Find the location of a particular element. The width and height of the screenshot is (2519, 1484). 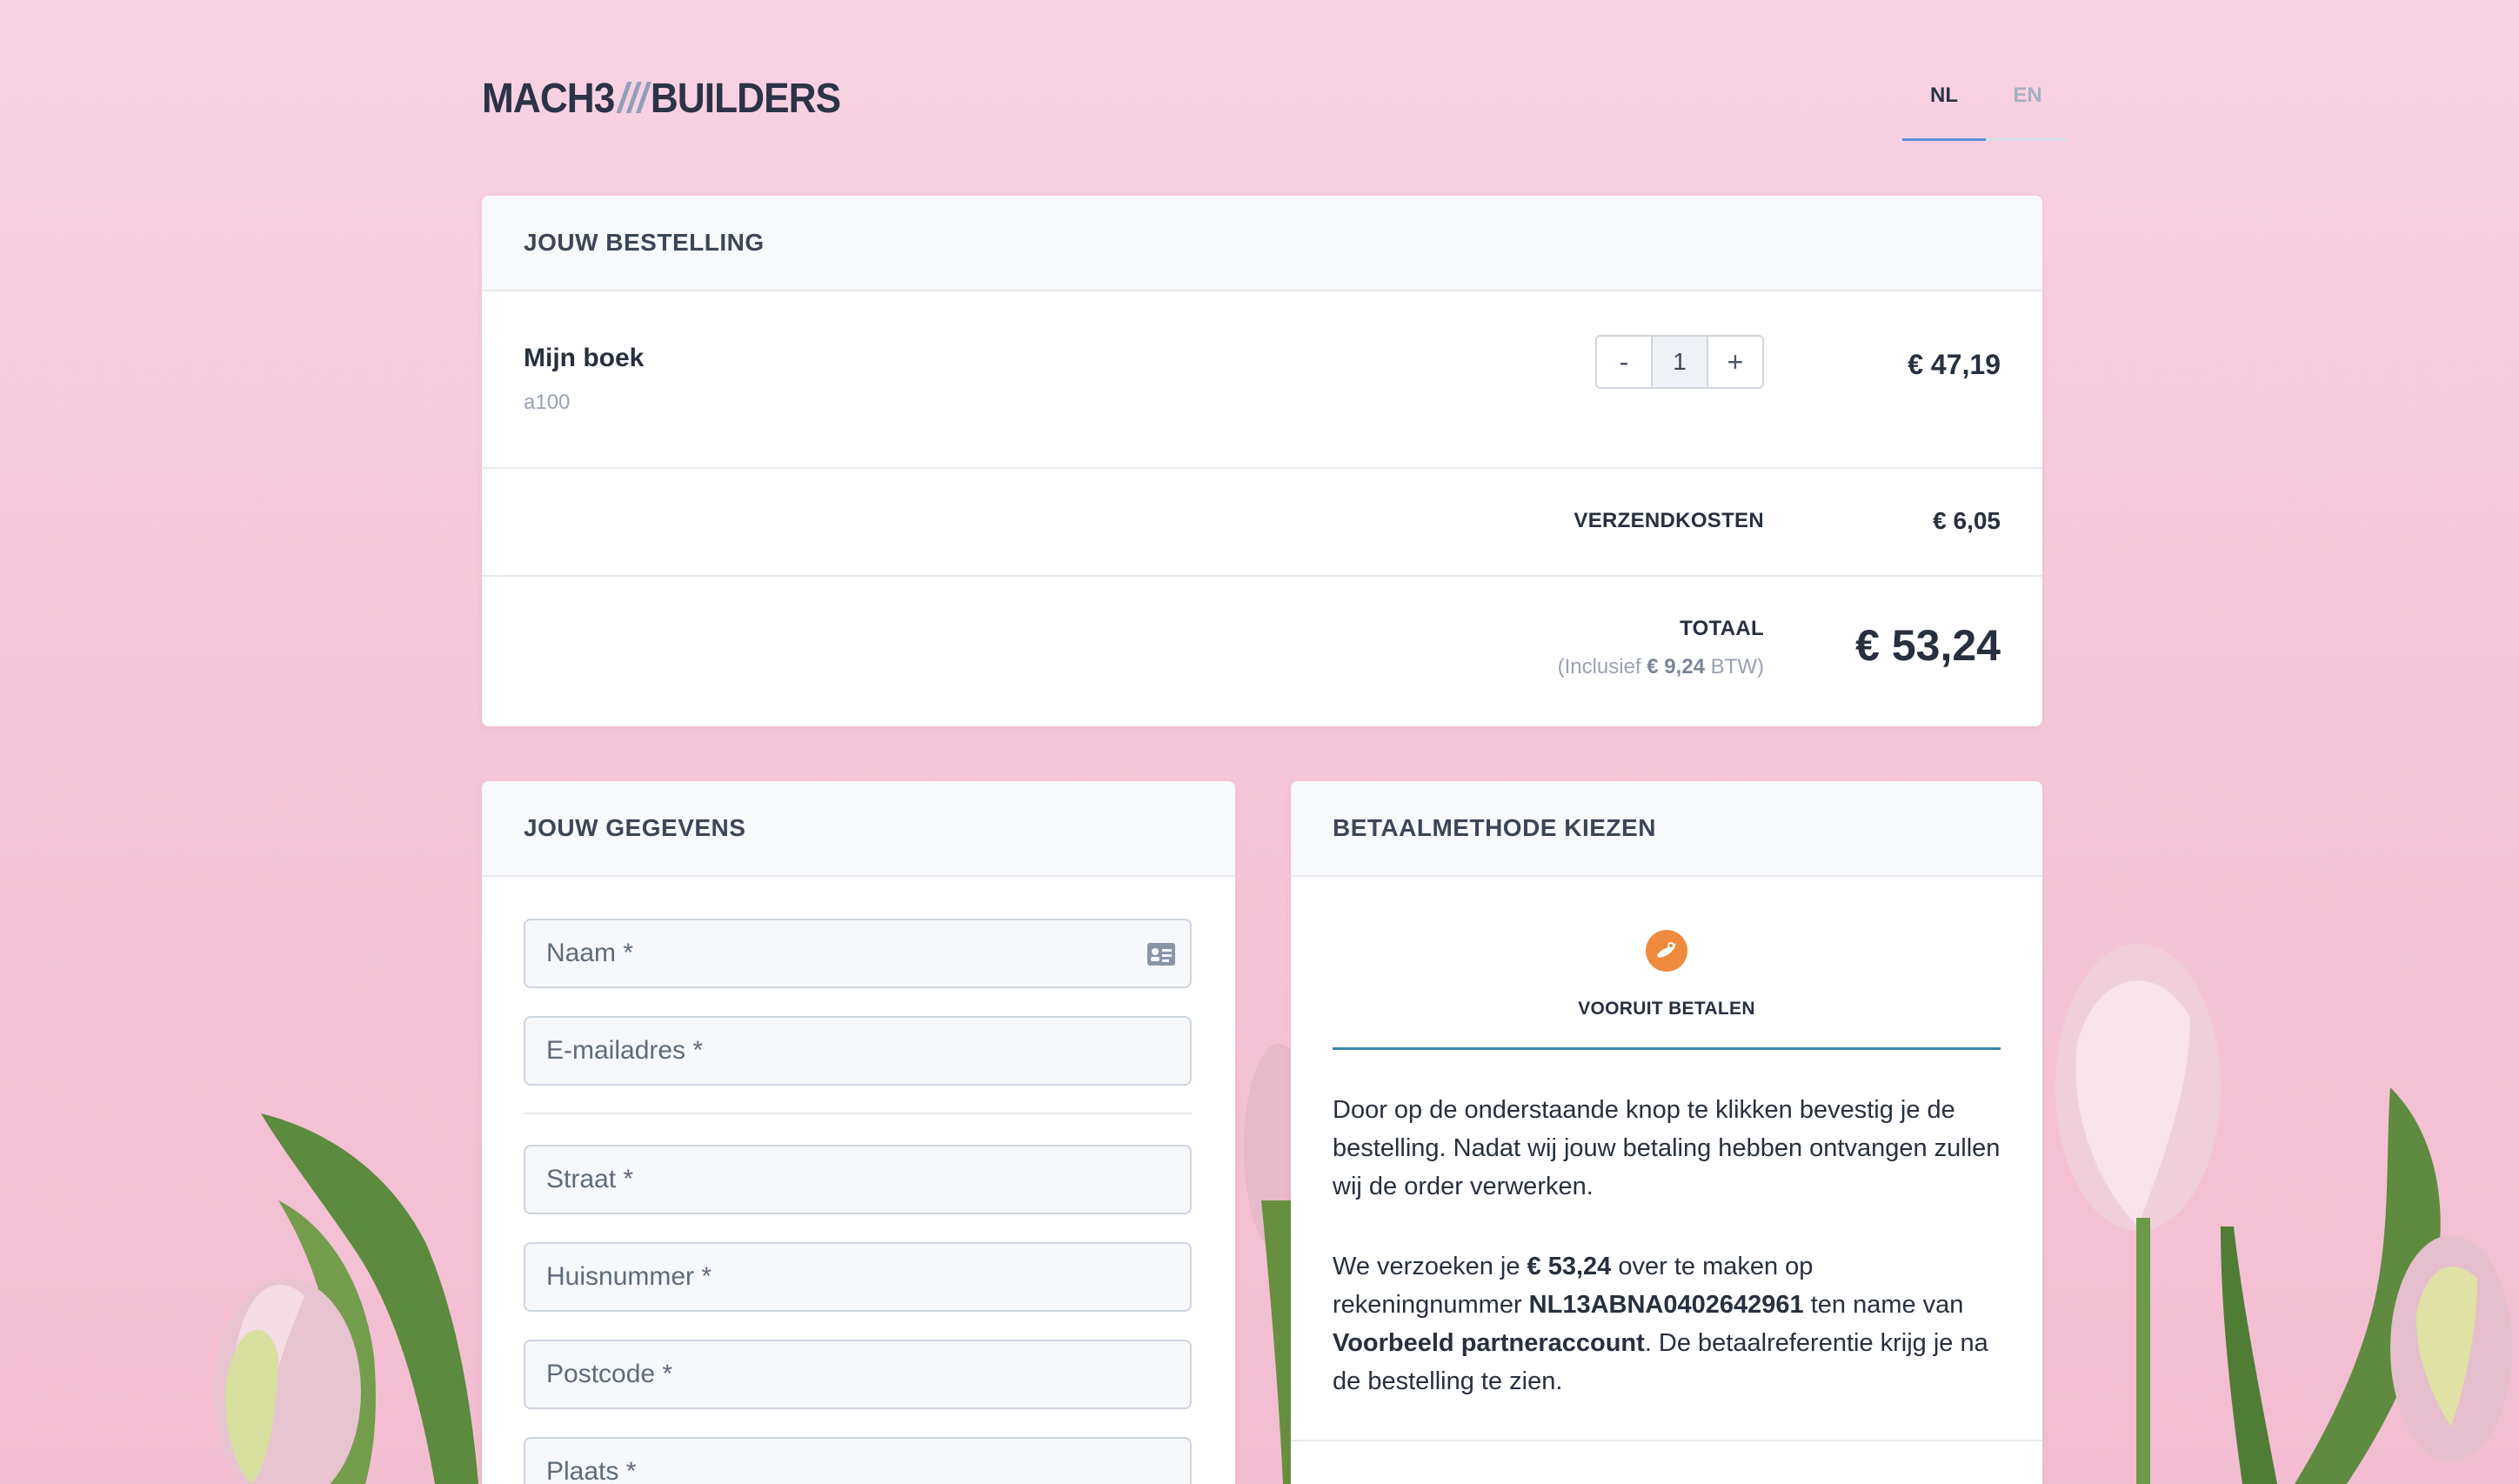

increment-button: + is located at coordinates (1735, 362).